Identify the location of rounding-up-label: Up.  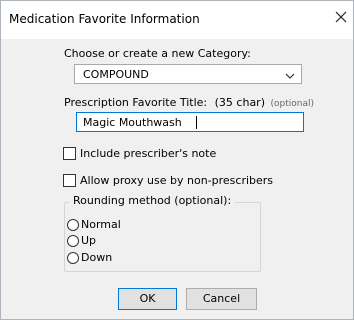
(88, 240).